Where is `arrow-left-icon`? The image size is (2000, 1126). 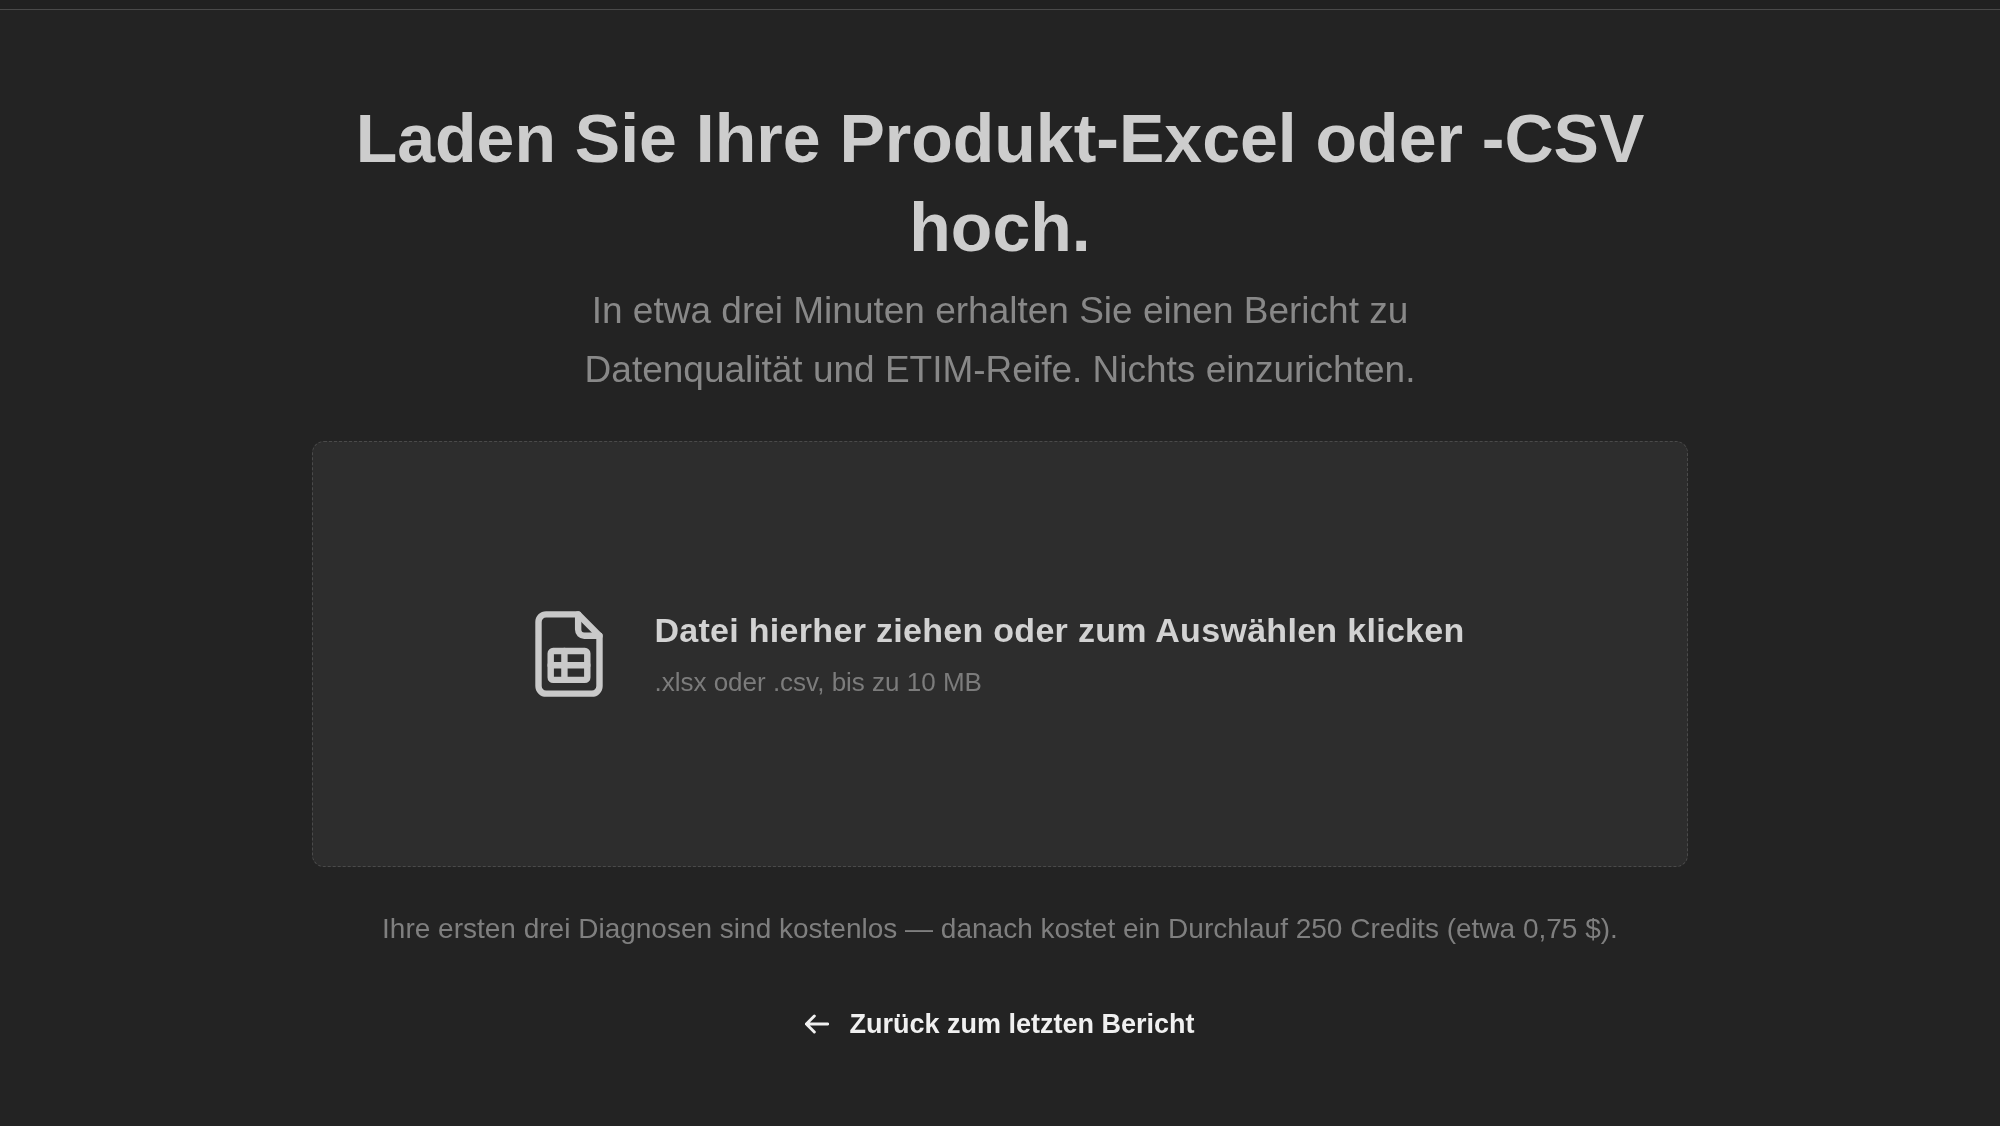 arrow-left-icon is located at coordinates (817, 1024).